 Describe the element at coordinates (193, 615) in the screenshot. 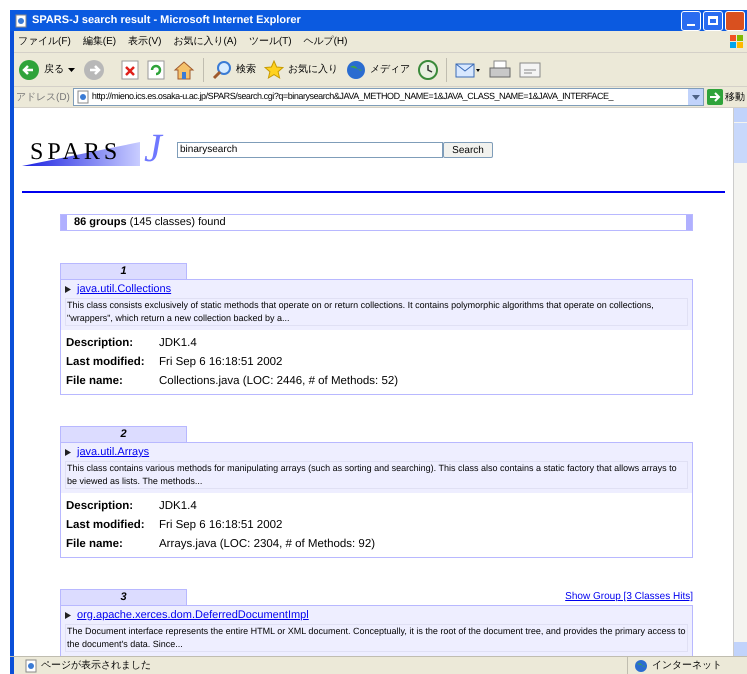

I see `class-link: org.apache.xerces.dom.DeferredDocumentImpl` at that location.